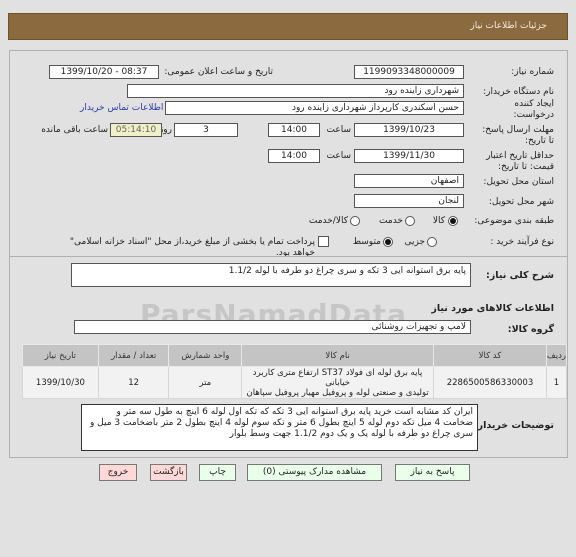 The image size is (576, 557). What do you see at coordinates (205, 382) in the screenshot?
I see `cell-unit: متر` at bounding box center [205, 382].